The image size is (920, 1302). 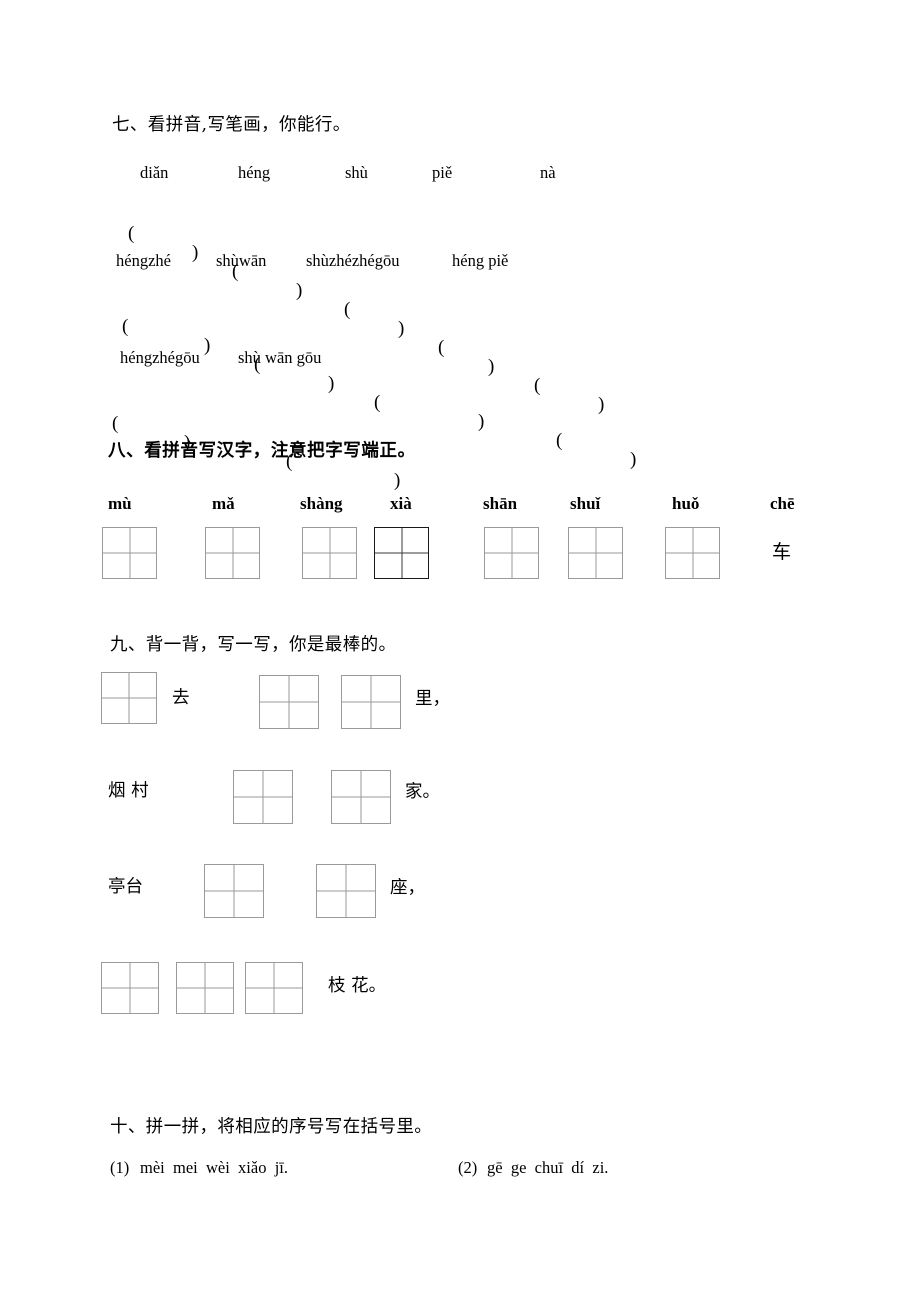 What do you see at coordinates (120, 1167) in the screenshot?
I see `section-ten-item-1-number: (1)` at bounding box center [120, 1167].